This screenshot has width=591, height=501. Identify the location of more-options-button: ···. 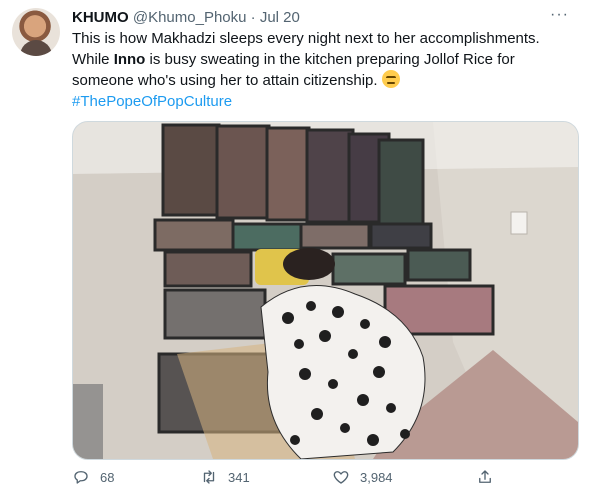
(559, 15).